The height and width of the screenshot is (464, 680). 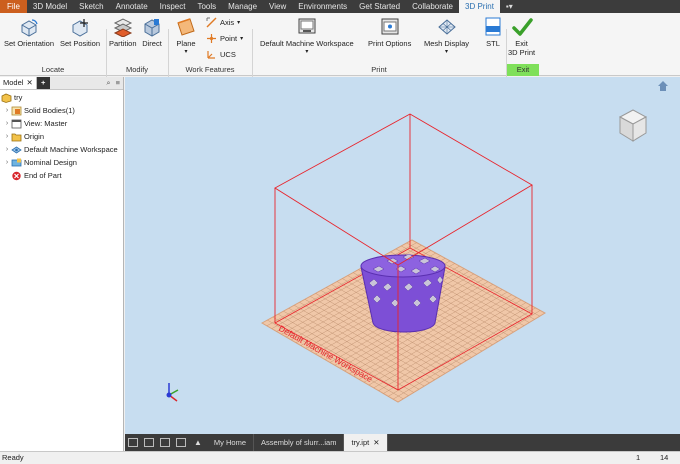 I want to click on plane-icon, so click(x=186, y=27).